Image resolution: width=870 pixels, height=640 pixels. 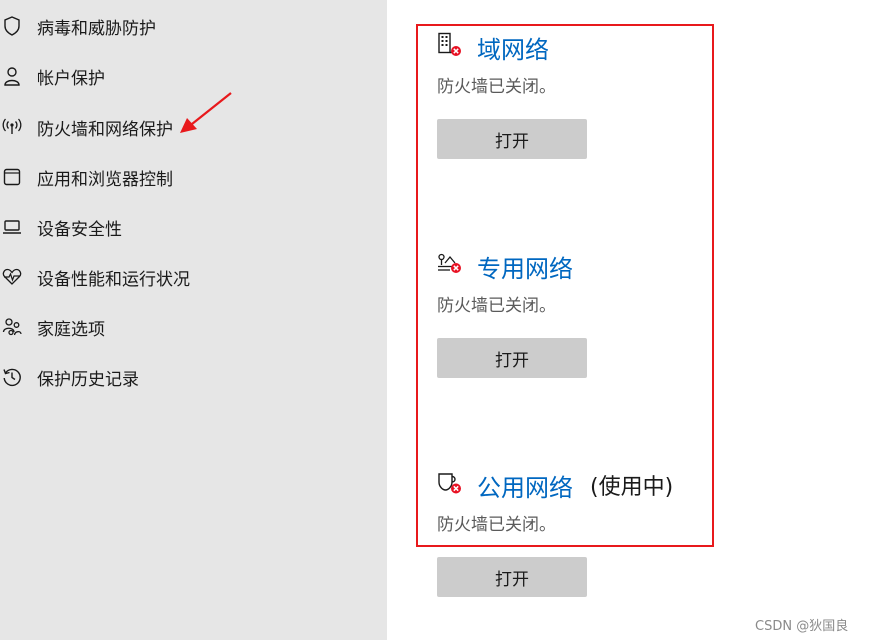 I want to click on sidebar-item-family-options: 家庭选项, so click(x=190, y=327).